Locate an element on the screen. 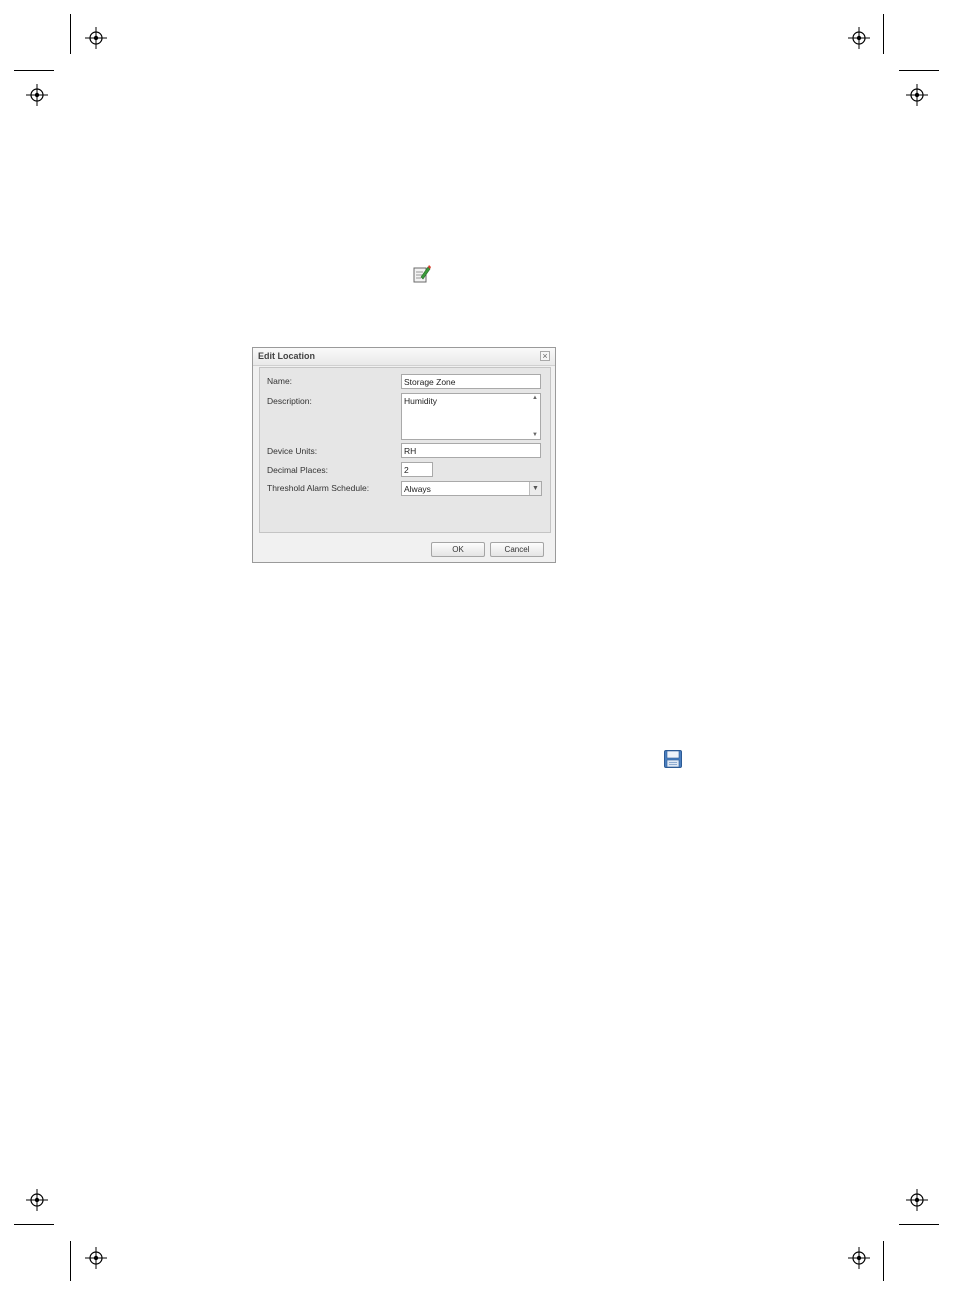 This screenshot has height=1295, width=954. device-units-value: RH is located at coordinates (410, 451).